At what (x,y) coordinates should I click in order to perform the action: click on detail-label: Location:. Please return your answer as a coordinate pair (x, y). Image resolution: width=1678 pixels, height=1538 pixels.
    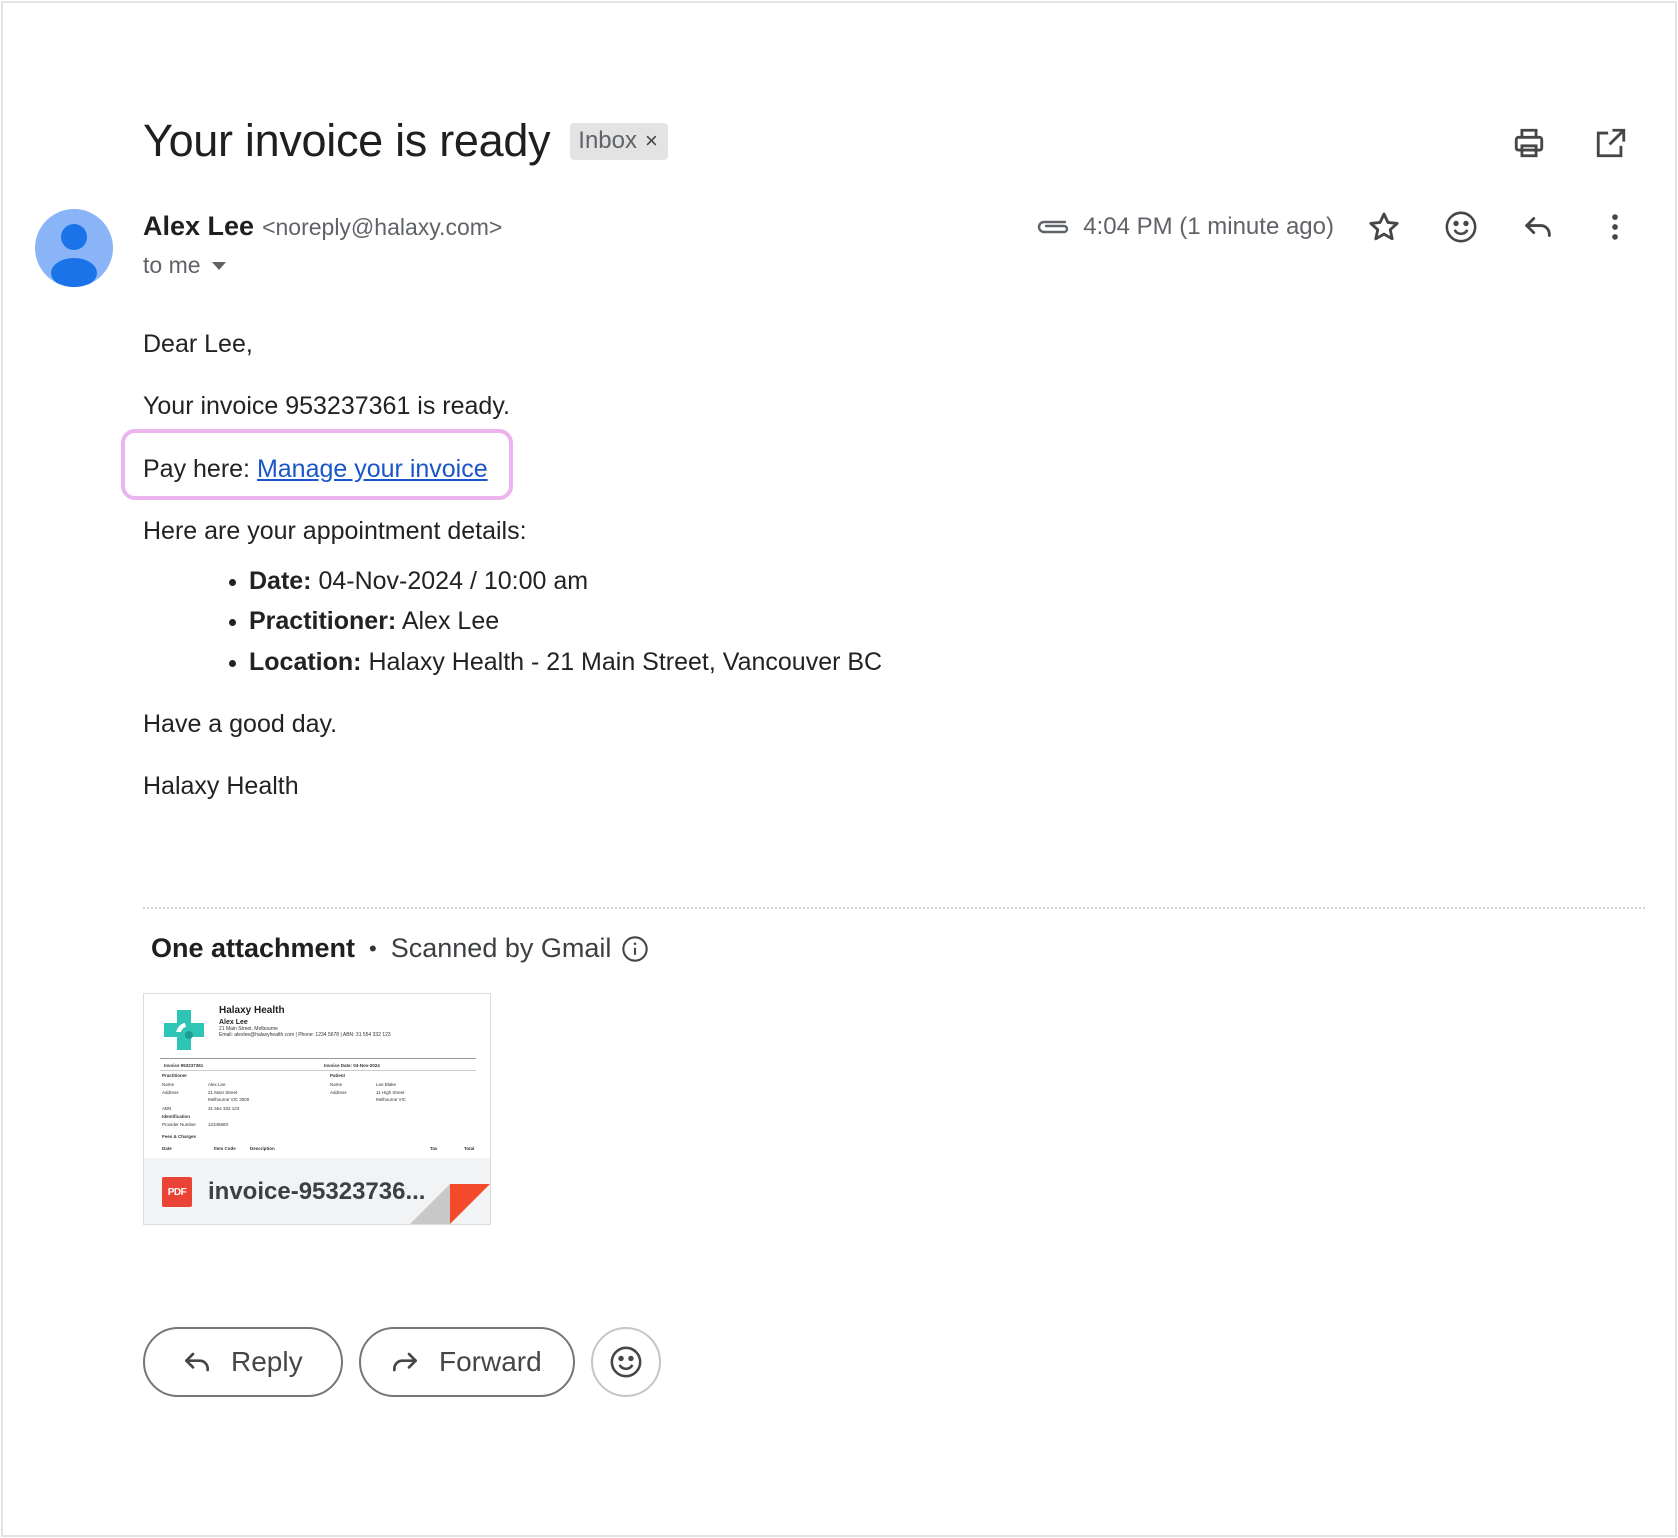
    Looking at the image, I should click on (305, 661).